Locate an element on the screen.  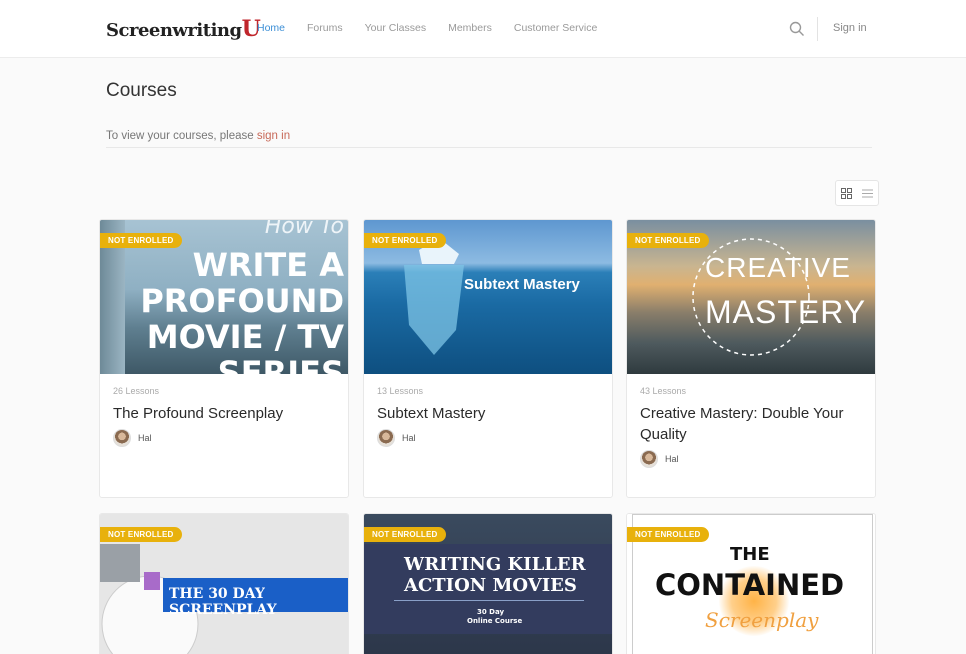
thumb-line: WRITE A is located at coordinates (268, 265).